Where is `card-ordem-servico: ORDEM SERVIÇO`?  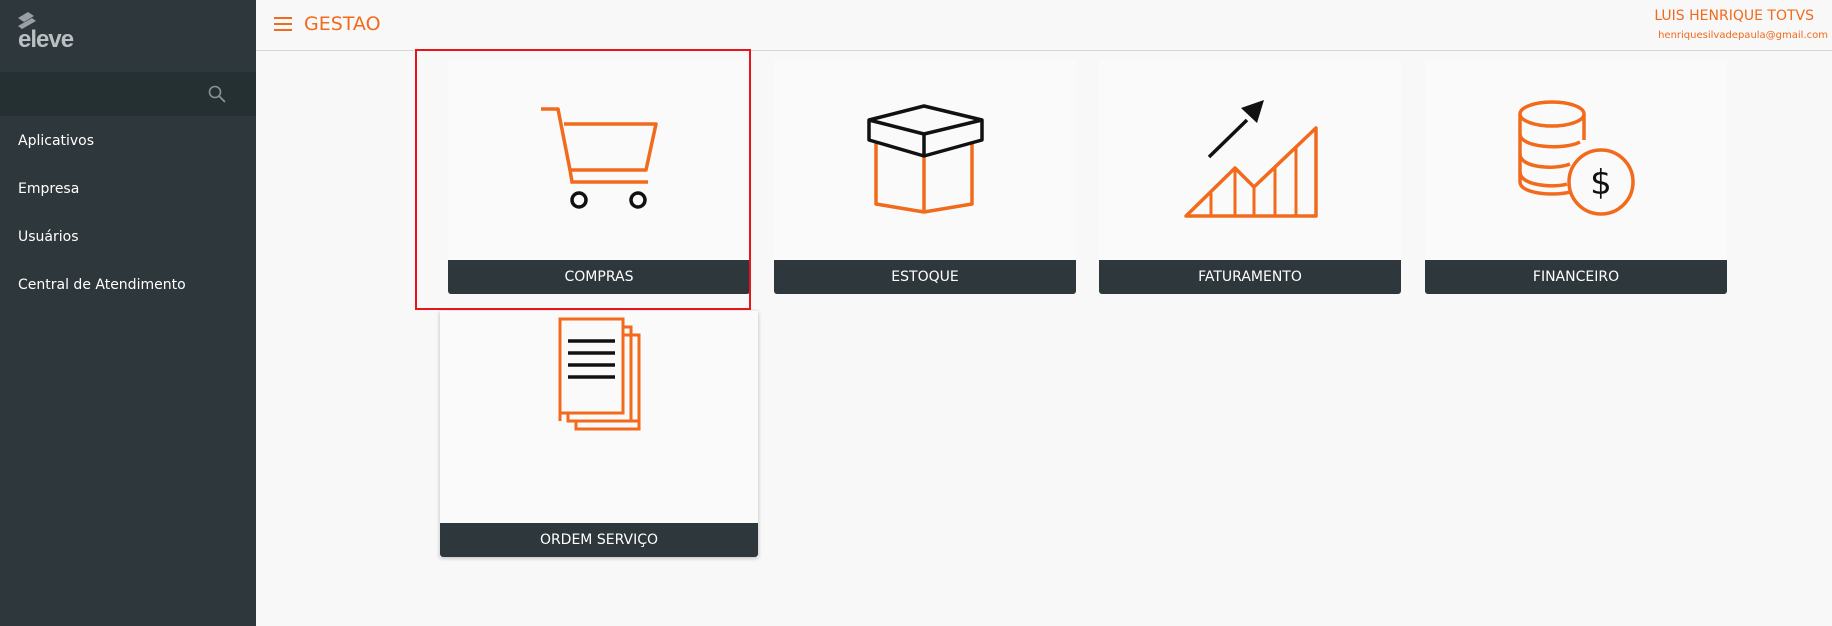 card-ordem-servico: ORDEM SERVIÇO is located at coordinates (599, 434).